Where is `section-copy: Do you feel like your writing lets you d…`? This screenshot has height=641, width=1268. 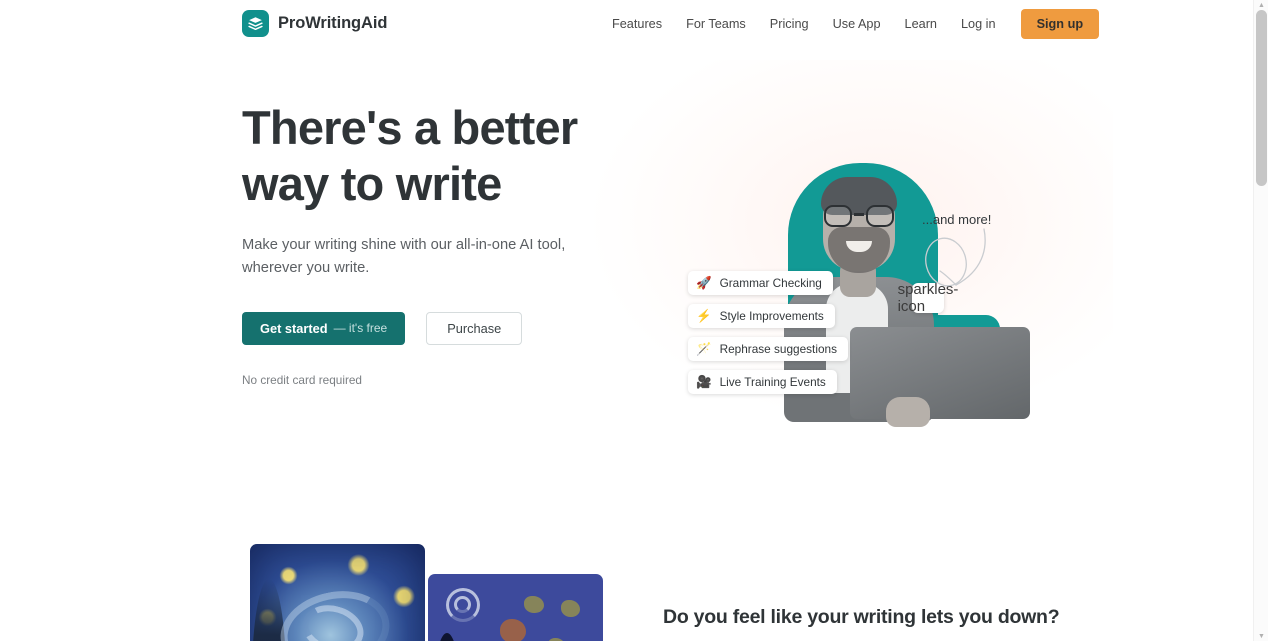 section-copy: Do you feel like your writing lets you d… is located at coordinates (861, 623).